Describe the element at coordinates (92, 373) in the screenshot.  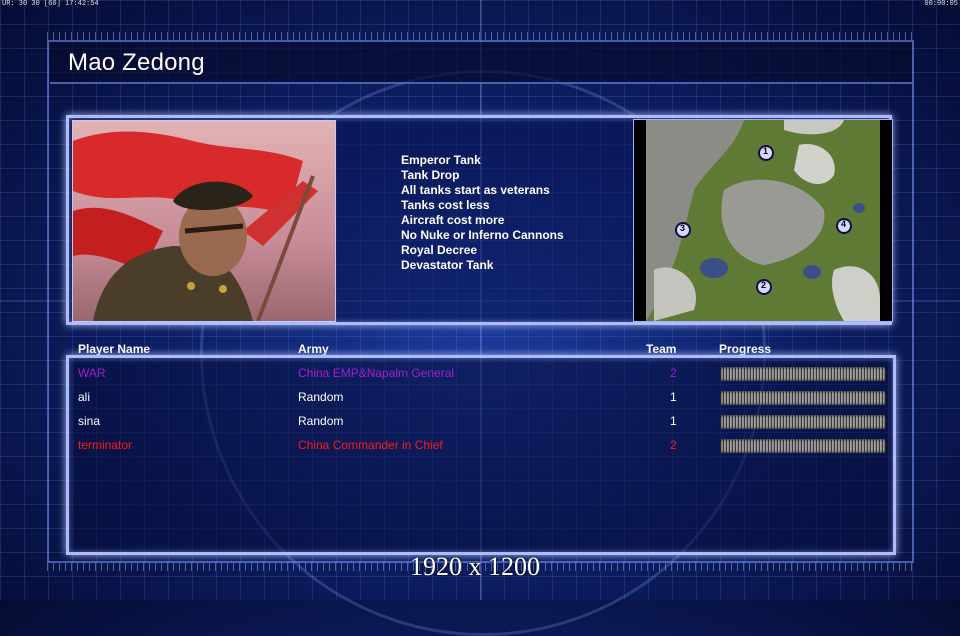
I see `player-name: WAR` at that location.